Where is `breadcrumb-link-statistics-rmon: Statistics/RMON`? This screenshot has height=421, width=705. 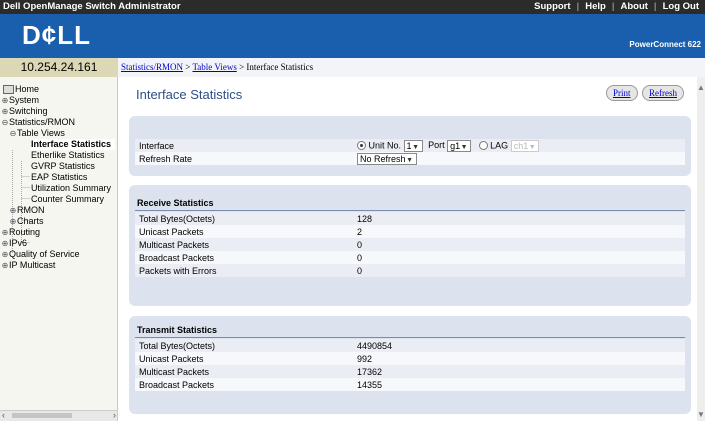 breadcrumb-link-statistics-rmon: Statistics/RMON is located at coordinates (152, 67).